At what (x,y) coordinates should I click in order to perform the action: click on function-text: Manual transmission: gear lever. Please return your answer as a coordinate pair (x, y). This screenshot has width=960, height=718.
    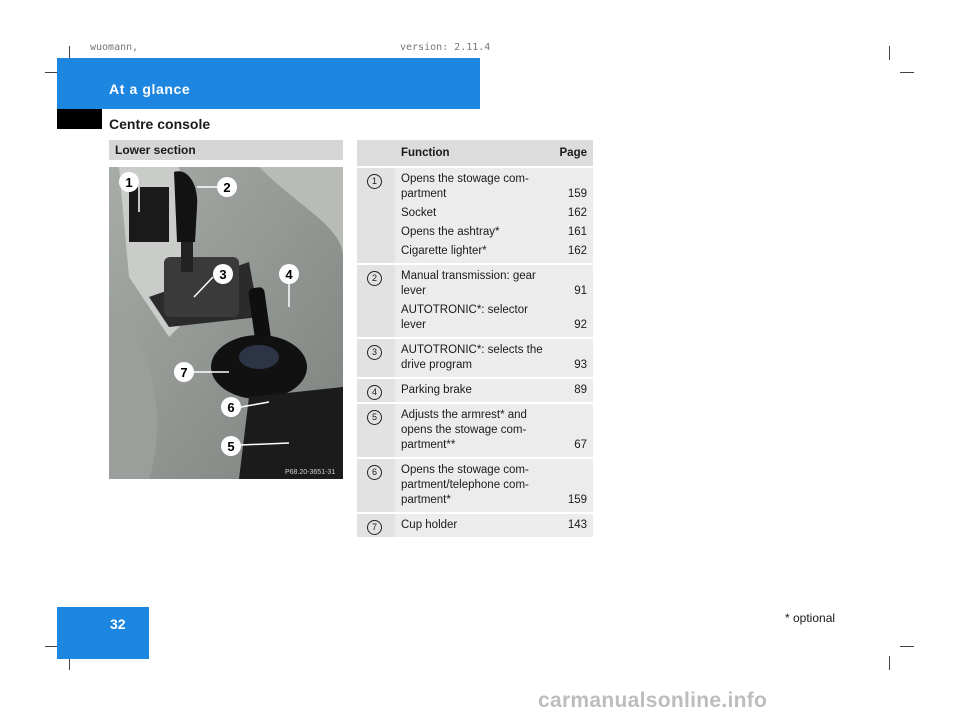
    Looking at the image, I should click on (468, 283).